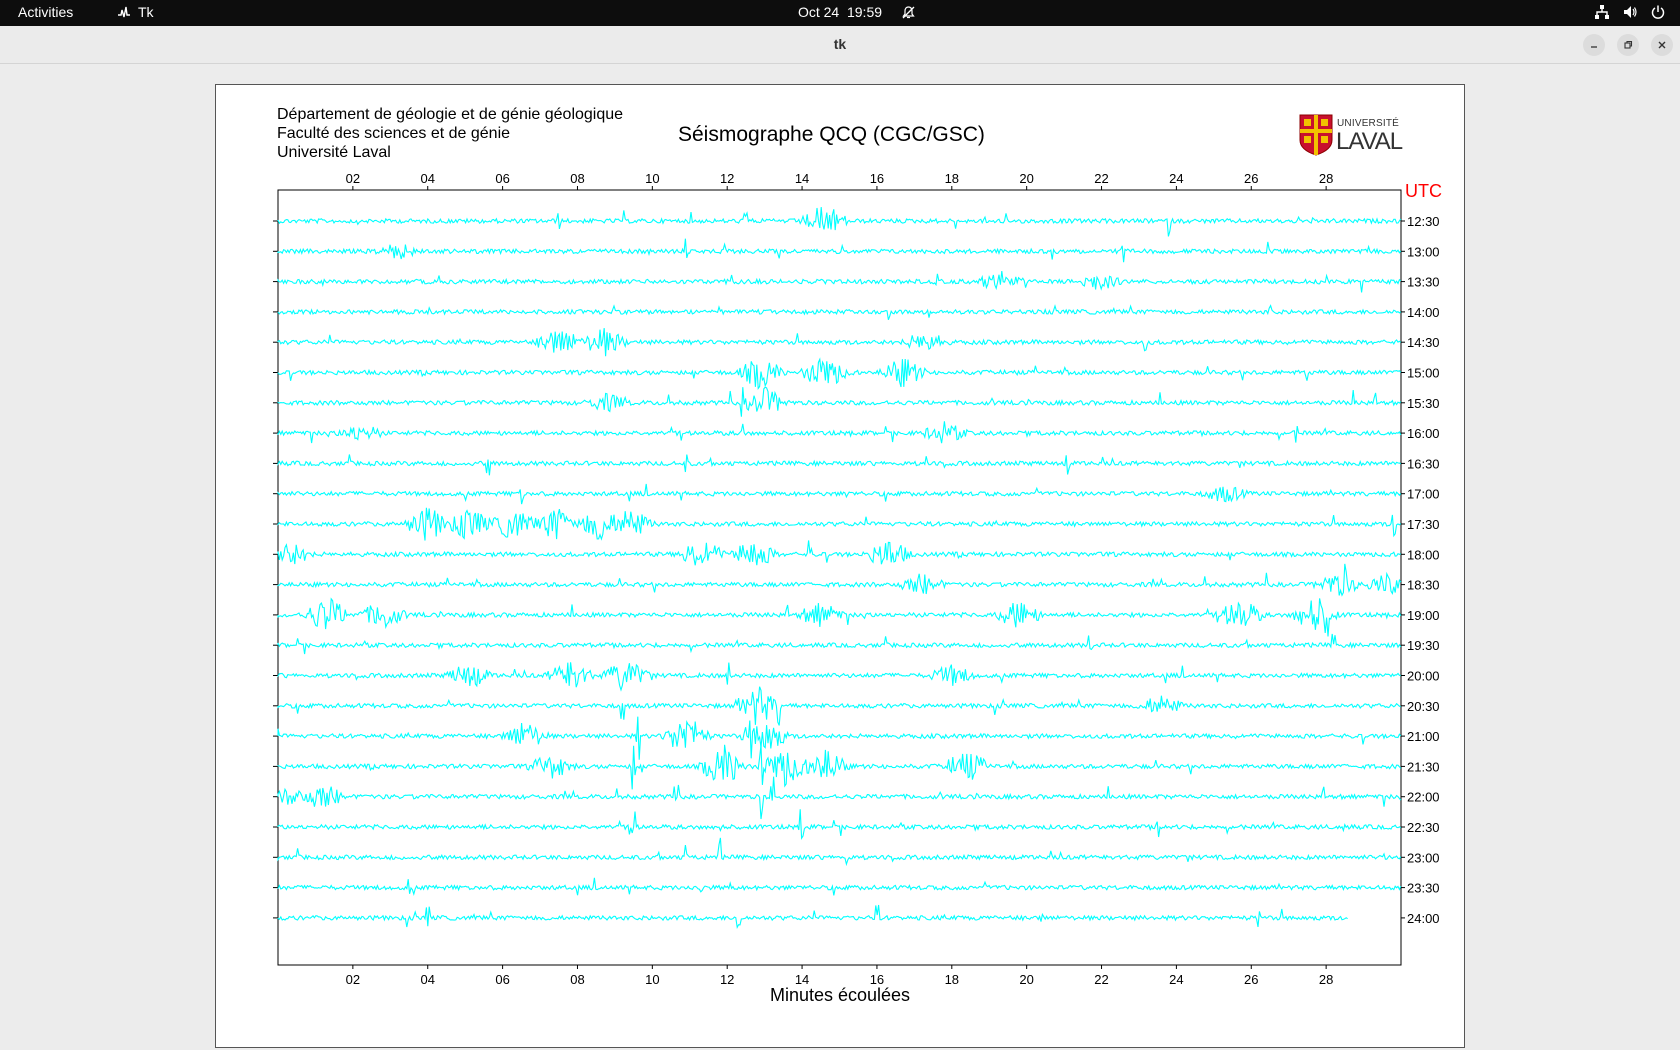 This screenshot has width=1680, height=1050. What do you see at coordinates (1423, 433) in the screenshot?
I see `row-time-label: 16:00` at bounding box center [1423, 433].